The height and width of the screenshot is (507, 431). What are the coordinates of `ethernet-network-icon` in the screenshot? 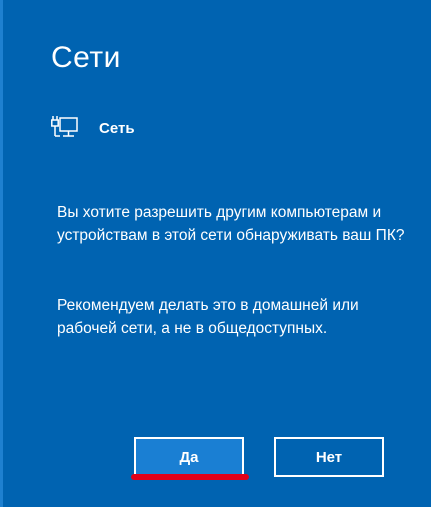 It's located at (65, 128).